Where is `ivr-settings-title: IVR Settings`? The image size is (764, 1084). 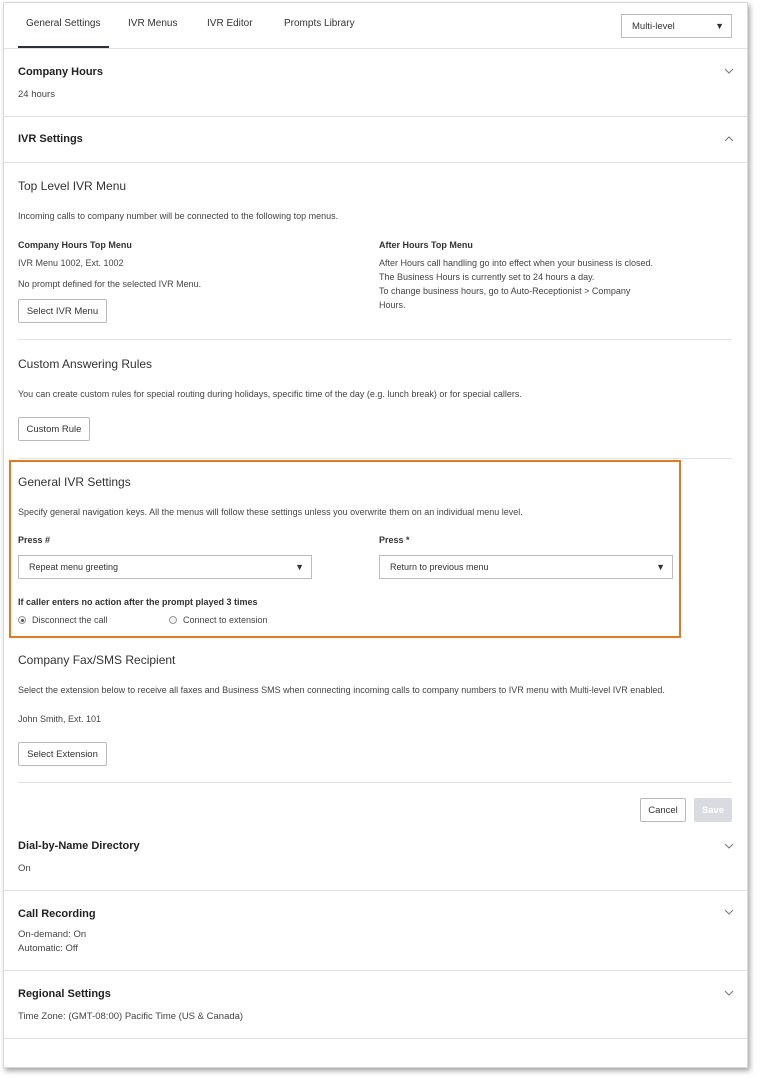
ivr-settings-title: IVR Settings is located at coordinates (50, 139).